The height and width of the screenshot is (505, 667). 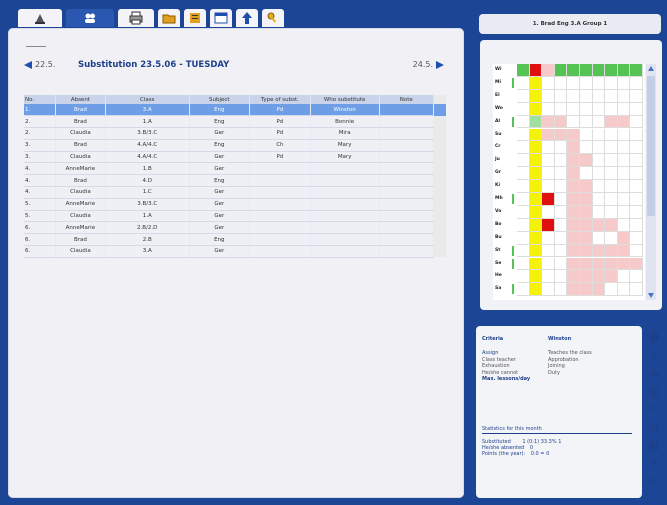 I want to click on grid-scrollbar, so click(x=651, y=182).